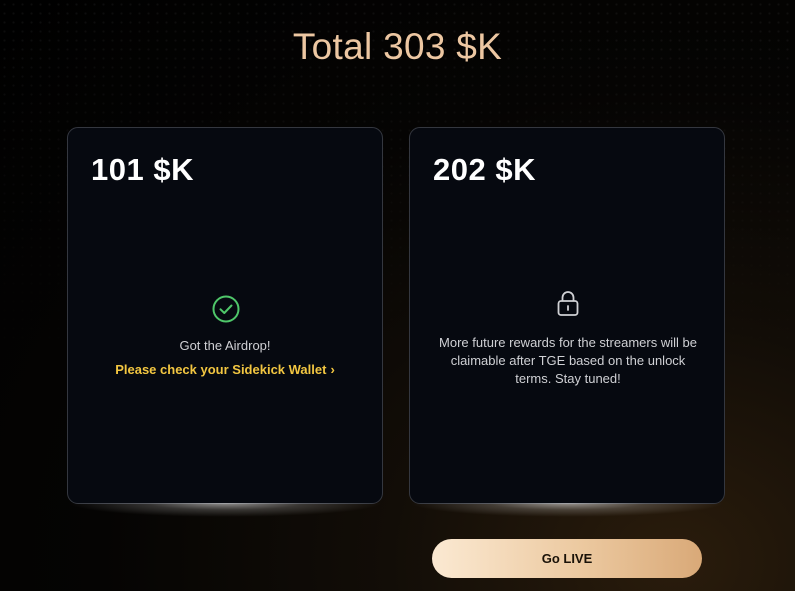 This screenshot has height=591, width=795. What do you see at coordinates (397, 46) in the screenshot?
I see `page-title: Total 303 $K` at bounding box center [397, 46].